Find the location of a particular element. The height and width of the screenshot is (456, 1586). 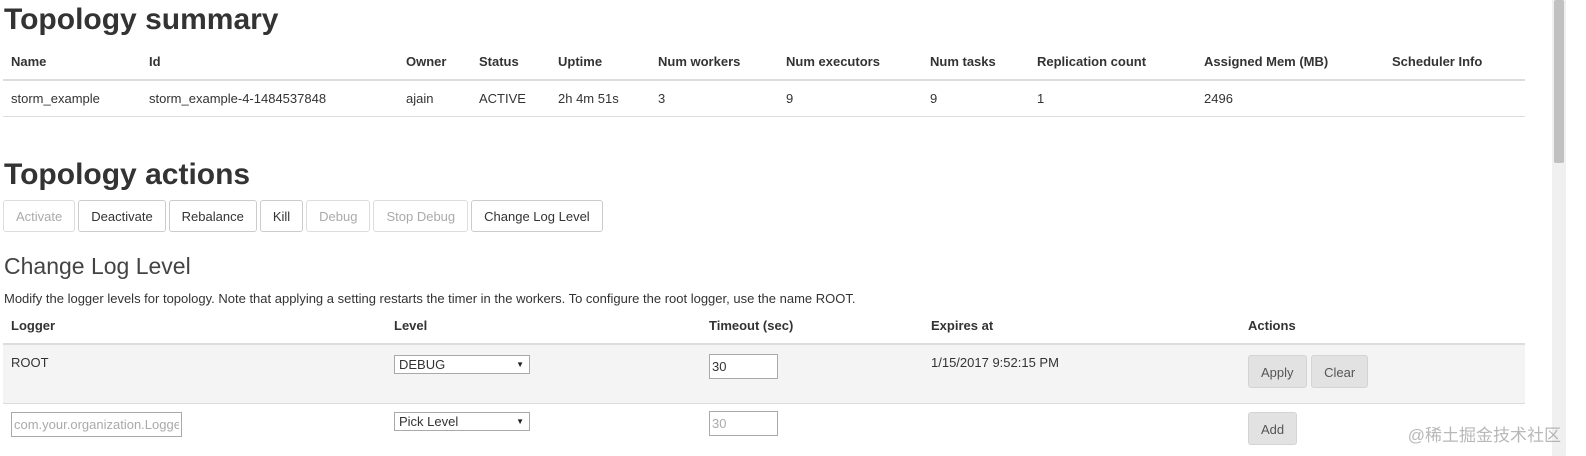

new-level-cell: Pick Level ▼ is located at coordinates (543, 429).